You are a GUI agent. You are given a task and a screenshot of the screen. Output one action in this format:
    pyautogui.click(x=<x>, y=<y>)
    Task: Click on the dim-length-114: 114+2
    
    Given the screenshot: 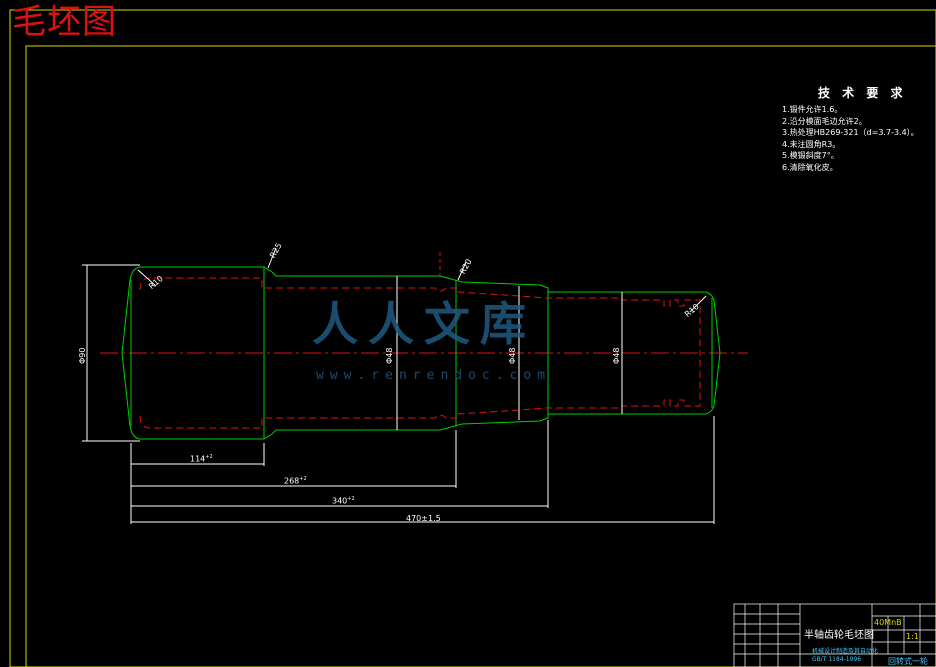 What is the action you would take?
    pyautogui.click(x=201, y=459)
    